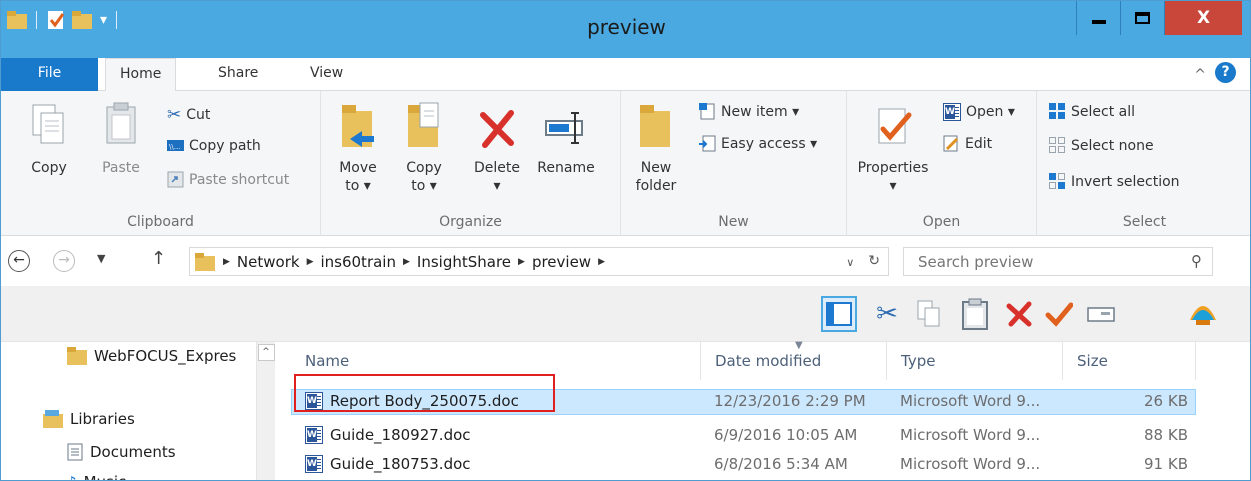 Image resolution: width=1251 pixels, height=481 pixels. Describe the element at coordinates (400, 435) in the screenshot. I see `file-name: Guide_180927.doc` at that location.